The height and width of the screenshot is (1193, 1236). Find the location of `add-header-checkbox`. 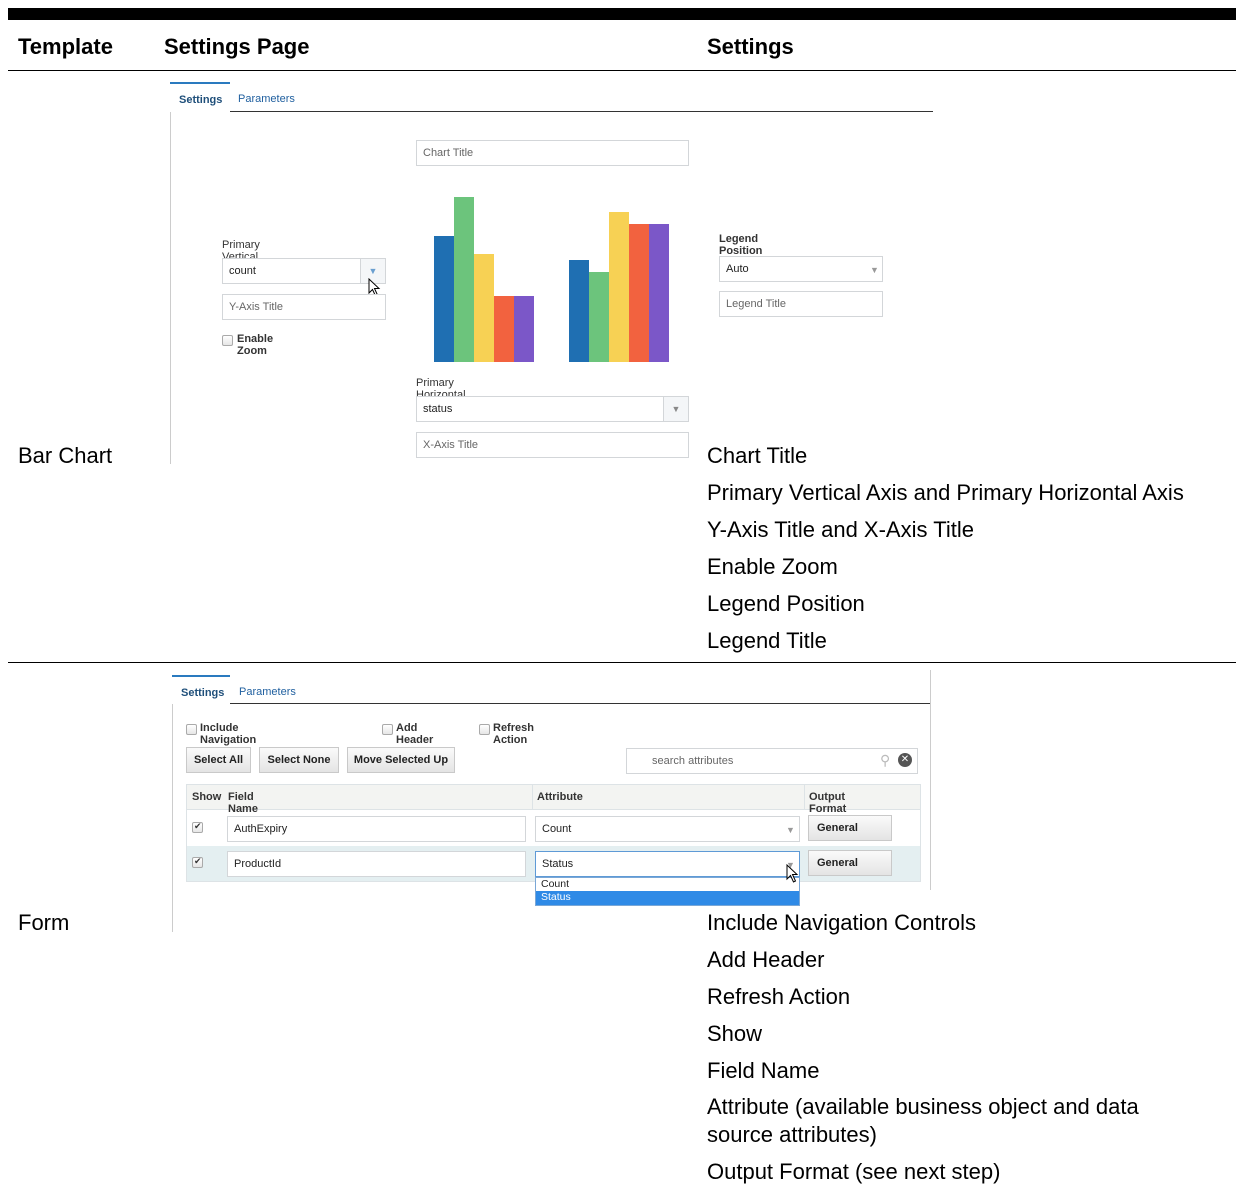

add-header-checkbox is located at coordinates (387, 729).